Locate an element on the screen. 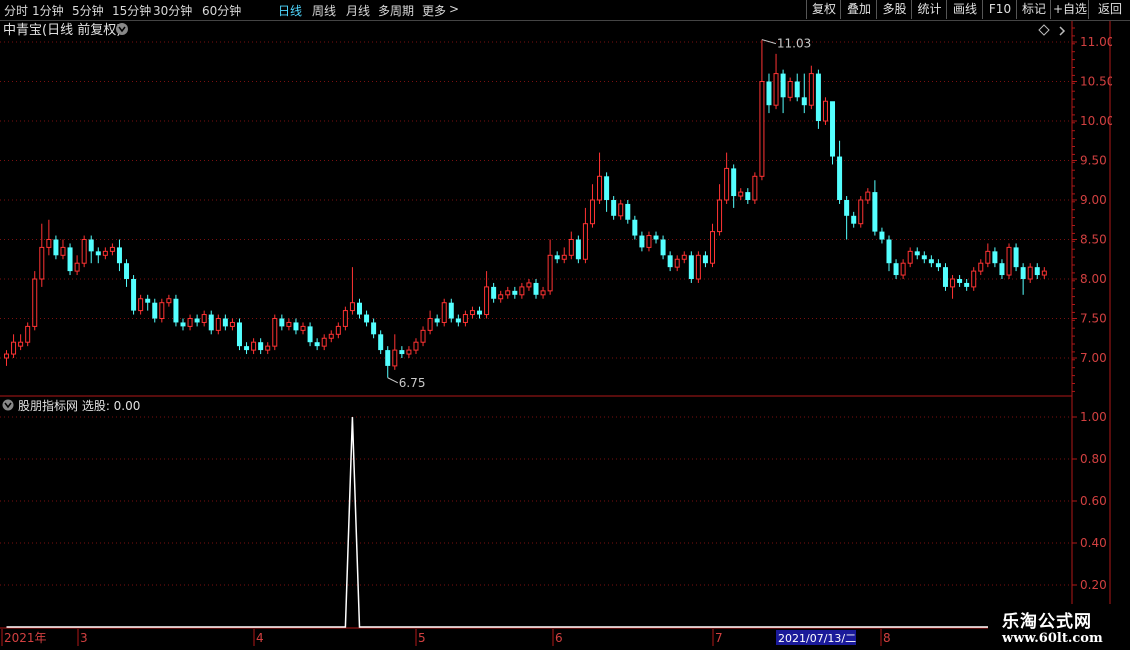 This screenshot has height=650, width=1130. f10-button: F10 is located at coordinates (999, 9).